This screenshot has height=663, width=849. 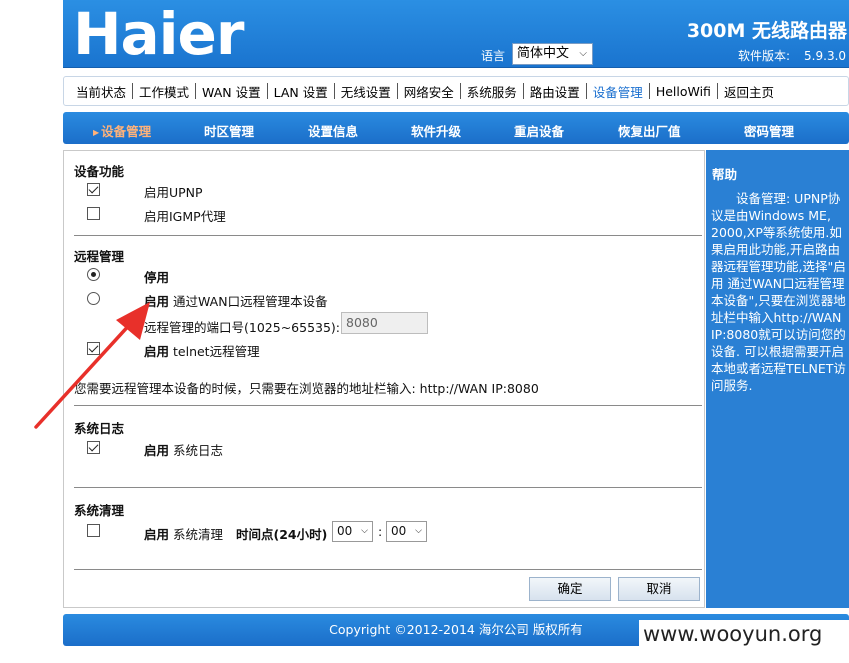 What do you see at coordinates (749, 91) in the screenshot?
I see `nav-home: 返回主页` at bounding box center [749, 91].